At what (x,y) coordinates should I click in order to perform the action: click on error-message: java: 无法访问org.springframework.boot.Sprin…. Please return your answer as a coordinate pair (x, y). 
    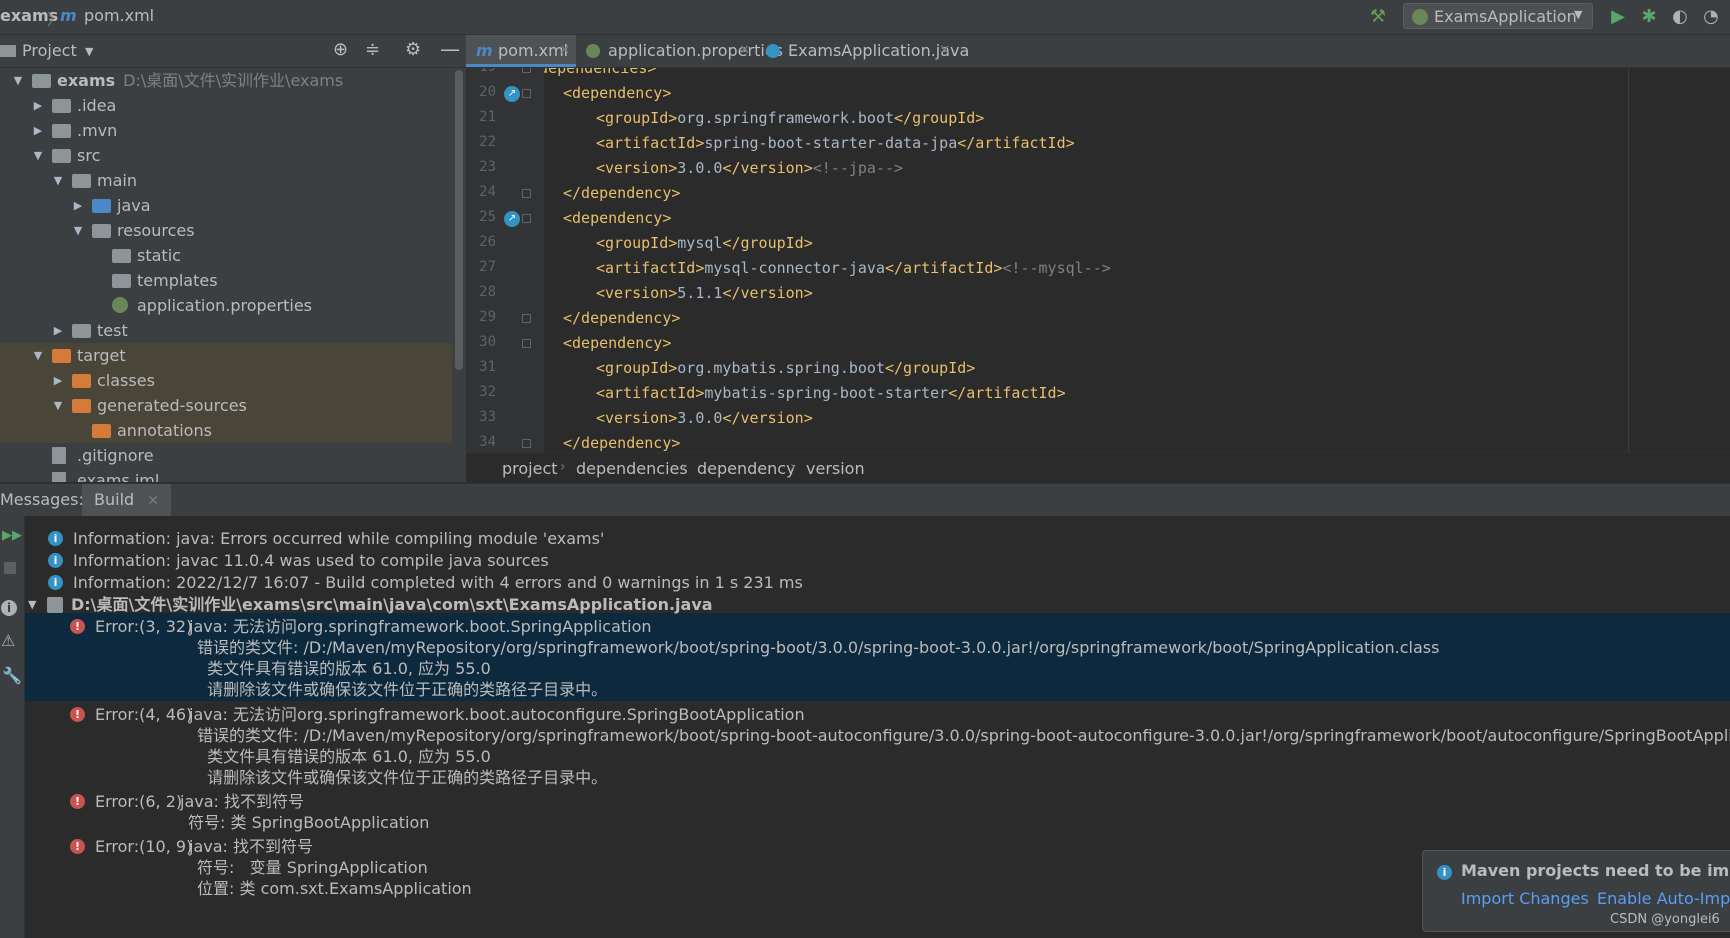
    Looking at the image, I should click on (420, 626).